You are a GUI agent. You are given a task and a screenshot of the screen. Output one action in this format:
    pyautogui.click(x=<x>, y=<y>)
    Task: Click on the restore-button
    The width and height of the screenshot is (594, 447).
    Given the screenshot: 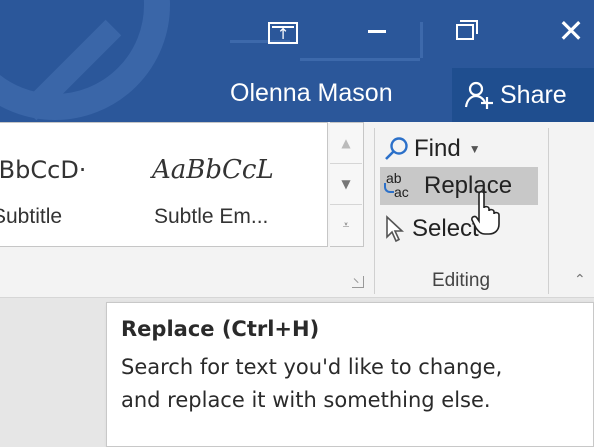 What is the action you would take?
    pyautogui.click(x=465, y=32)
    